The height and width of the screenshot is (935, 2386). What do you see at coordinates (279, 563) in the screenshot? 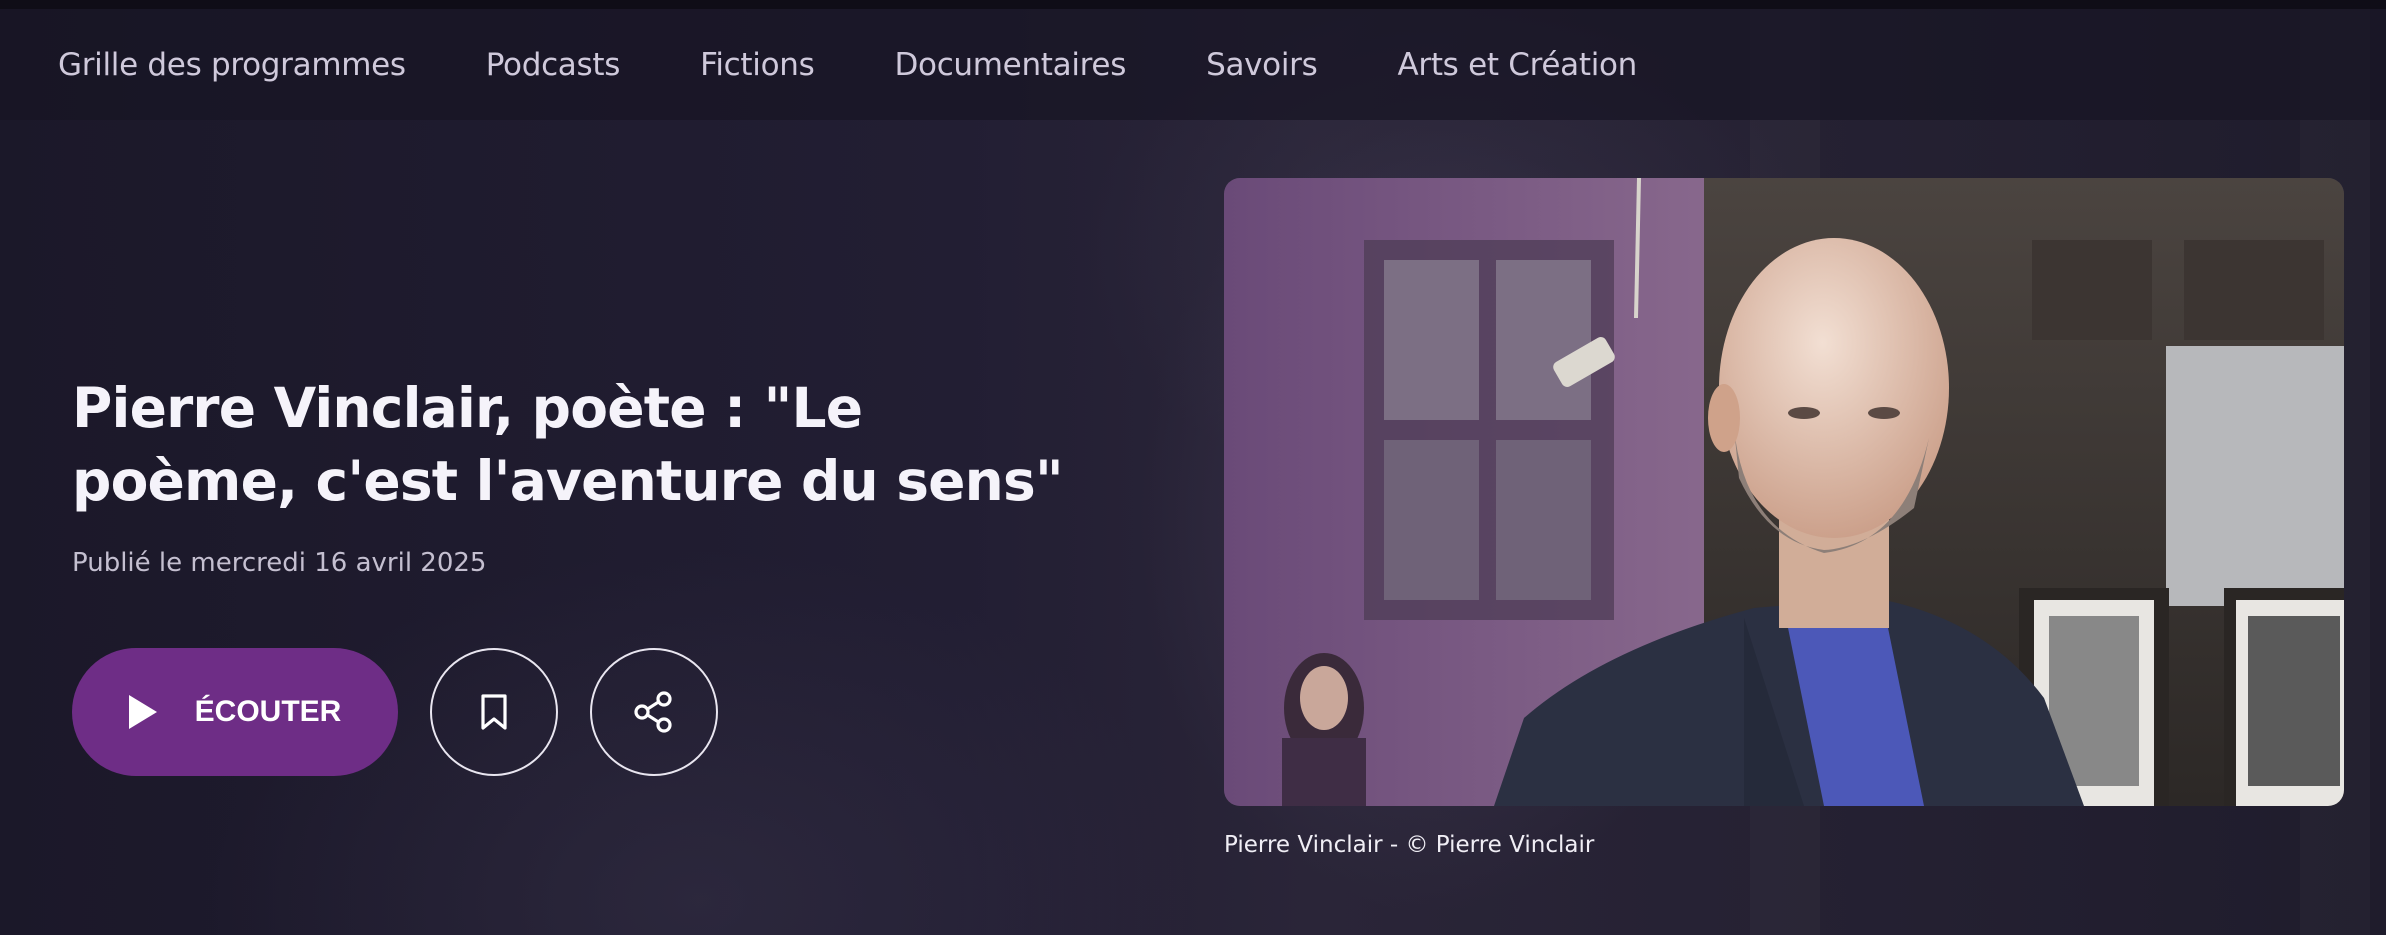
I see `publication-date: Publié le mercredi 16 avril 2025` at bounding box center [279, 563].